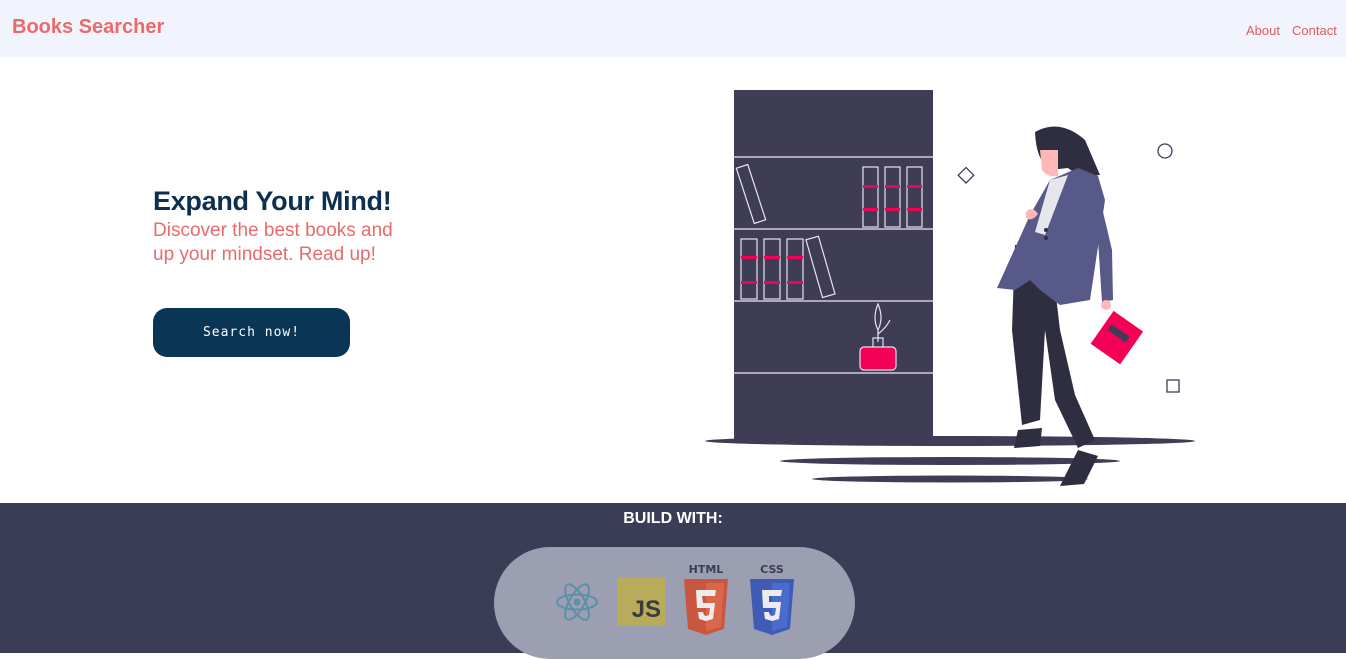  What do you see at coordinates (1263, 30) in the screenshot?
I see `nav-link-about: About` at bounding box center [1263, 30].